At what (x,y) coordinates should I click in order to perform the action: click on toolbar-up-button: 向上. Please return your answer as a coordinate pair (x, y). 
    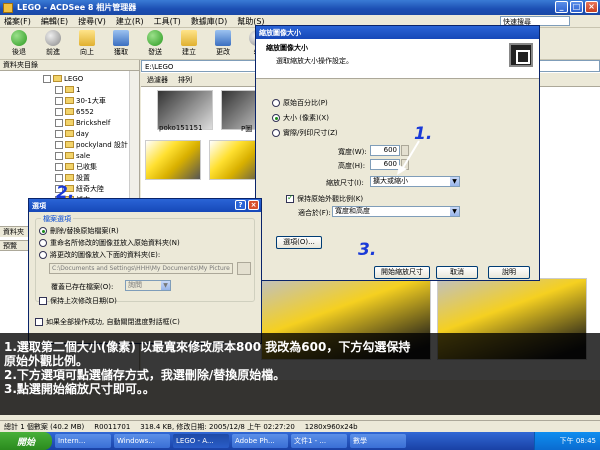
    Looking at the image, I should click on (87, 43).